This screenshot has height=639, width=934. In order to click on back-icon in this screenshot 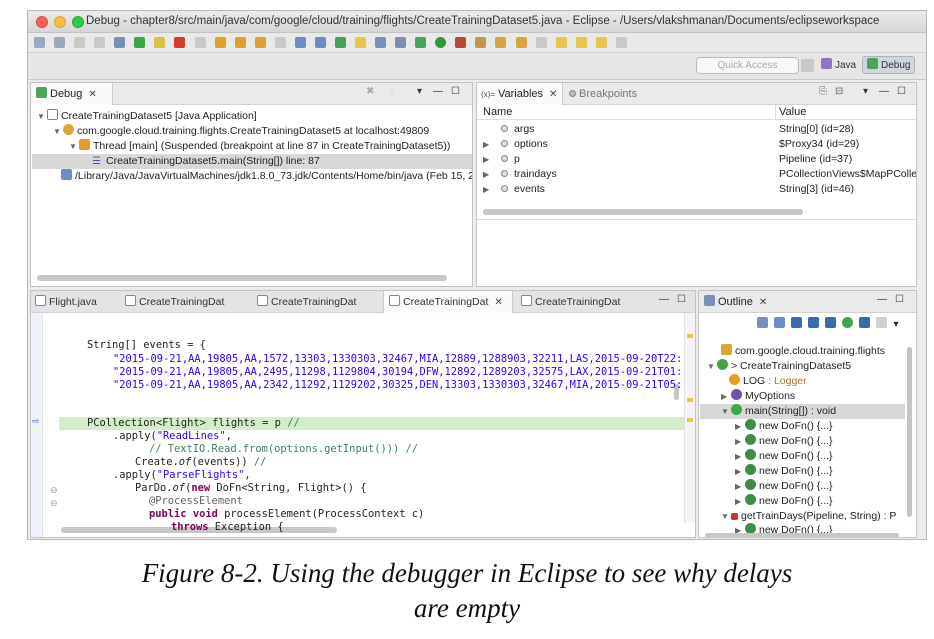, I will do `click(601, 42)`.